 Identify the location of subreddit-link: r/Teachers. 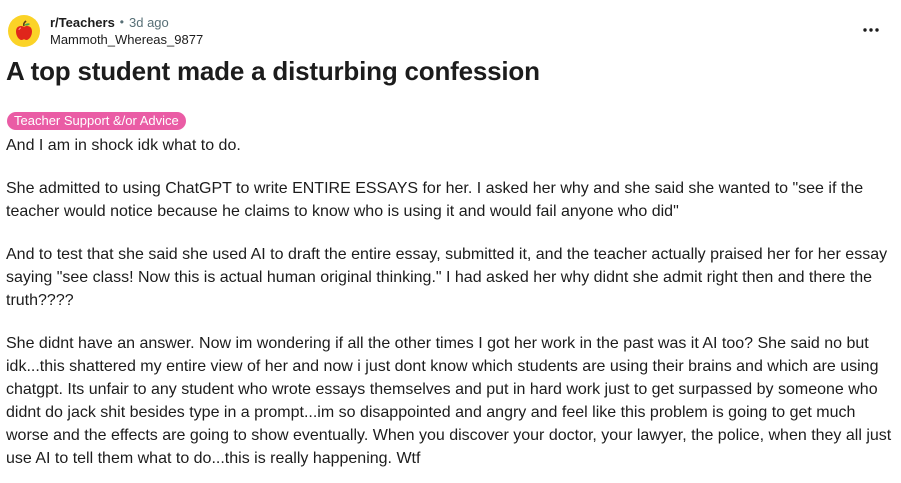
(82, 22).